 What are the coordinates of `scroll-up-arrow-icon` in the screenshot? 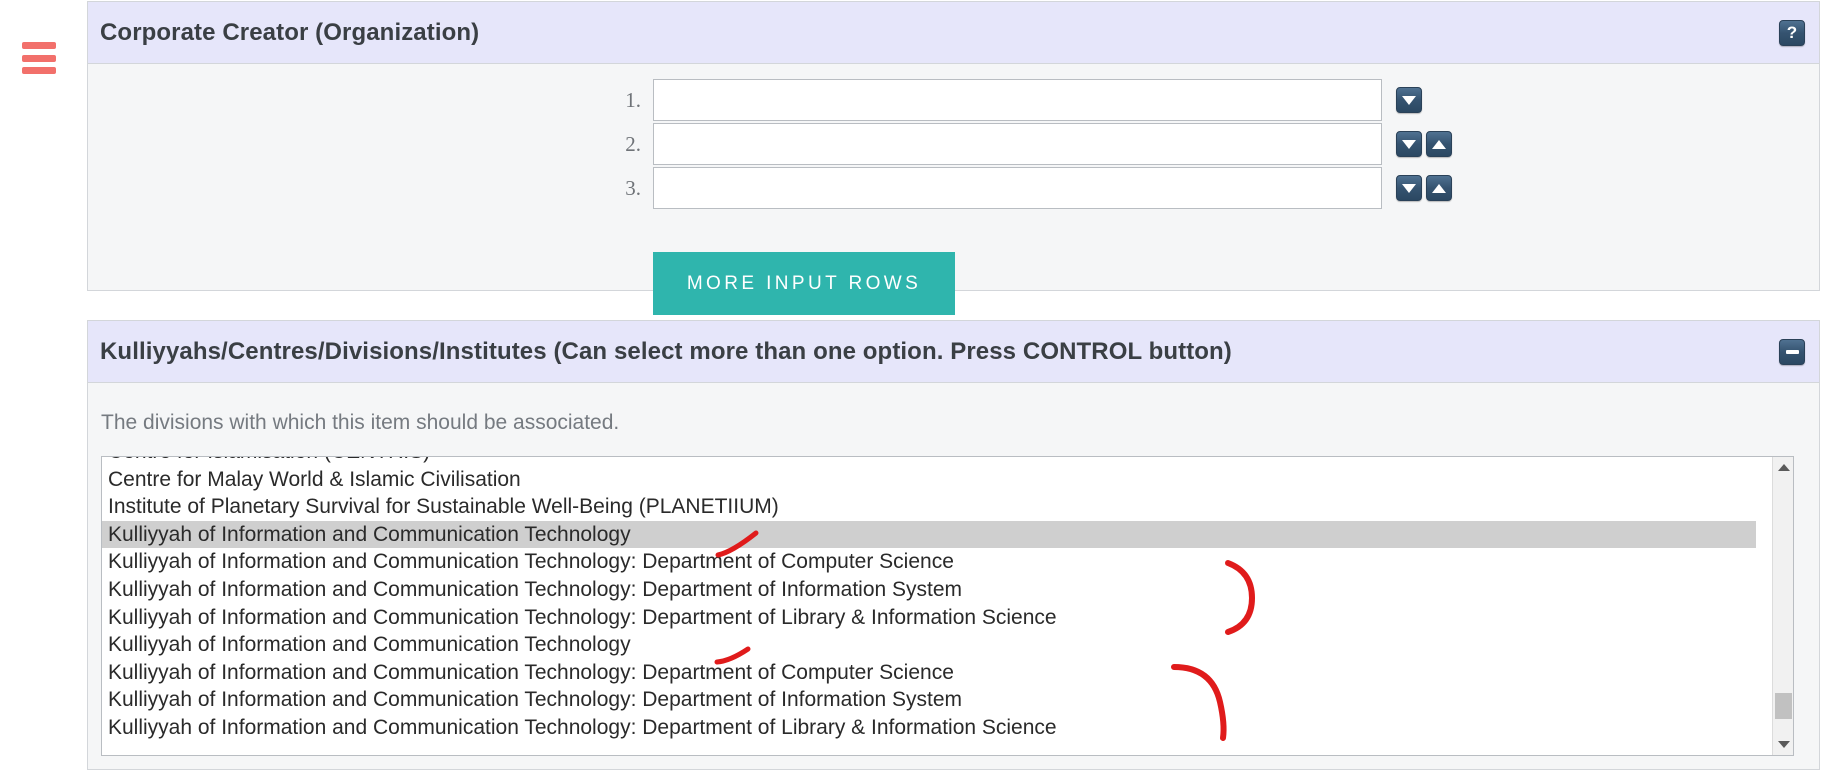 It's located at (1783, 467).